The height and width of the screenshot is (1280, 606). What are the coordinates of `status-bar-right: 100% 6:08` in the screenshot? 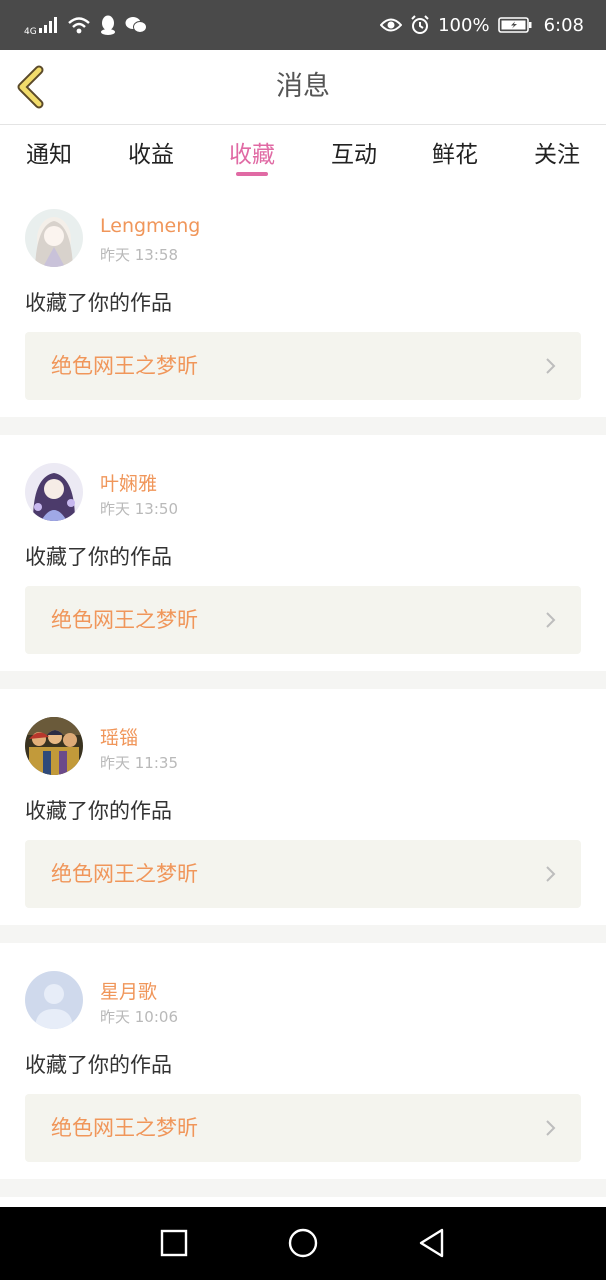 It's located at (482, 25).